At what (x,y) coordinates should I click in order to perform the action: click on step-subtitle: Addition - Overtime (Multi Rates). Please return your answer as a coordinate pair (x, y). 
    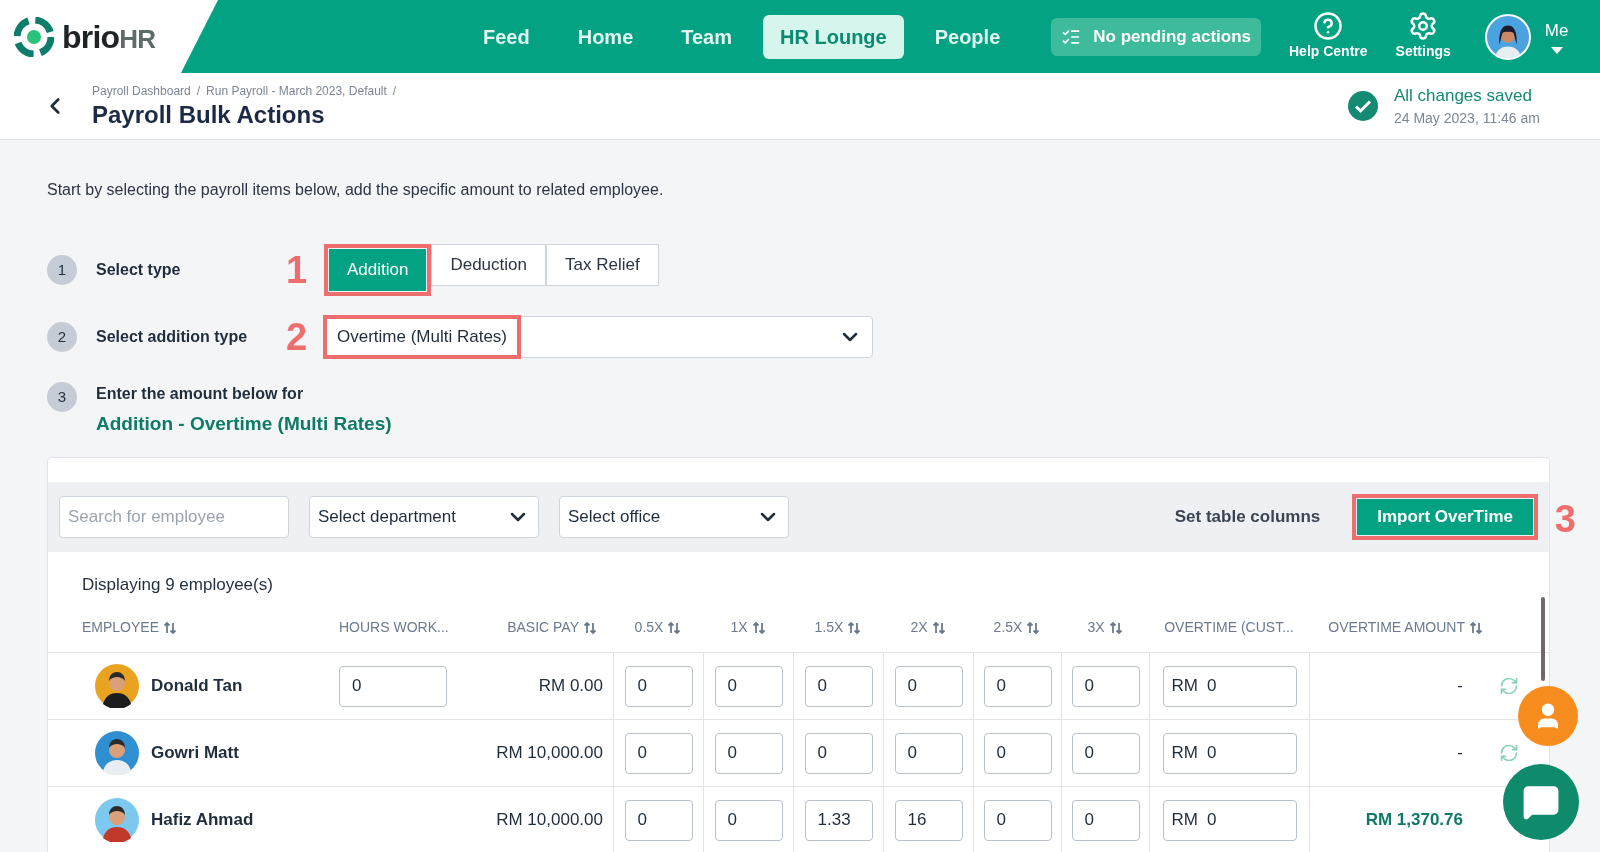
    Looking at the image, I should click on (244, 424).